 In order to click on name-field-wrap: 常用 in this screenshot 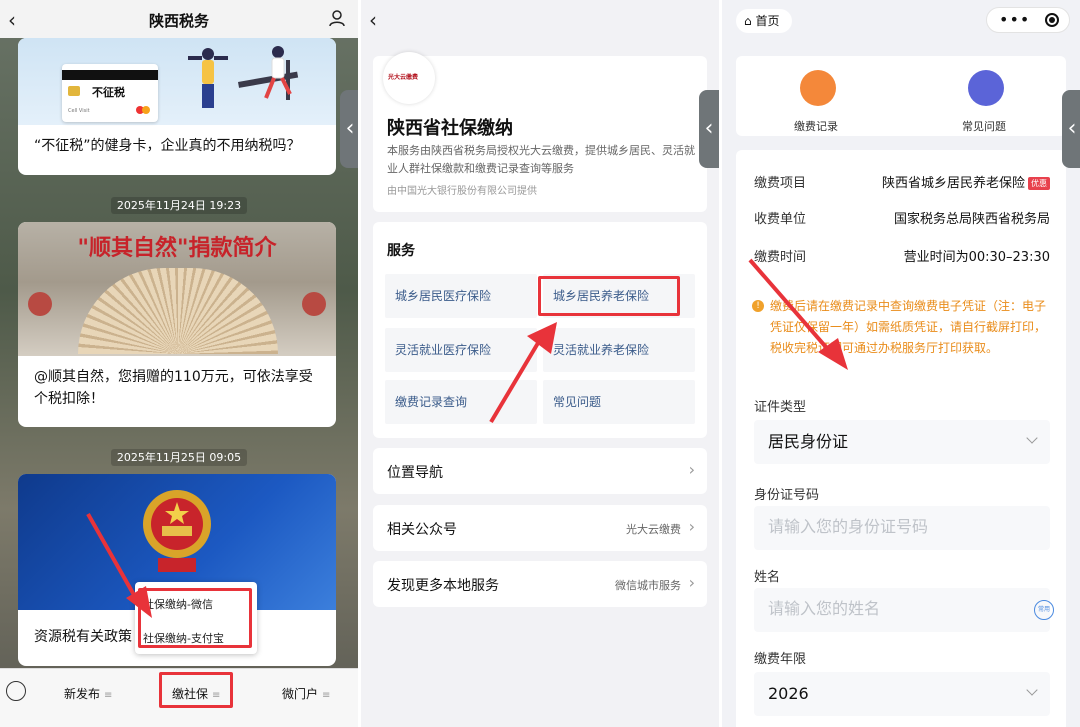, I will do `click(901, 610)`.